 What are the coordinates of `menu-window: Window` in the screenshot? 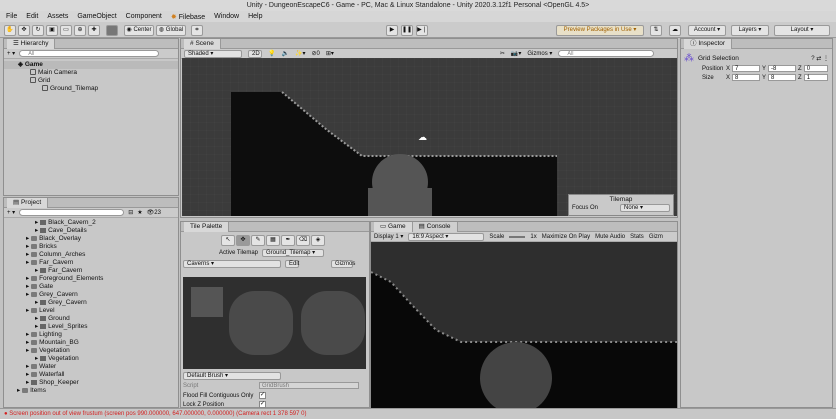 It's located at (226, 16).